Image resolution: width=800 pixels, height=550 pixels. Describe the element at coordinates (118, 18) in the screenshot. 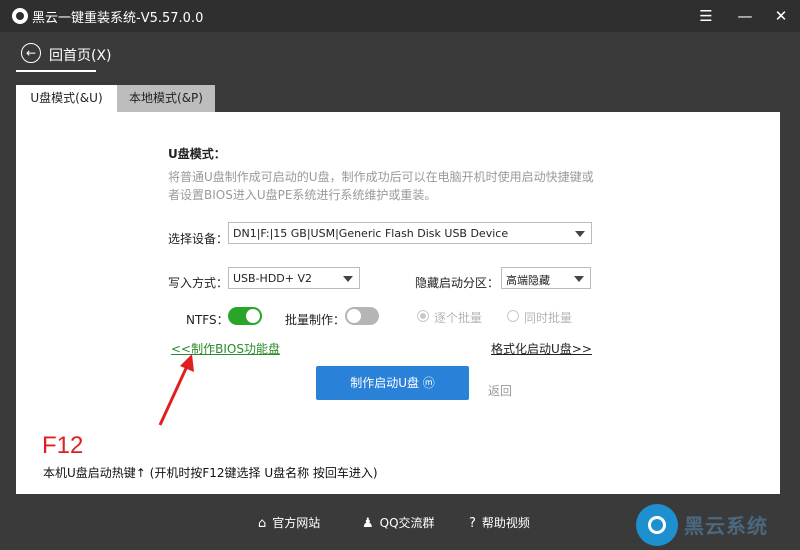

I see `app-title: 黑云一键重装系统-V5.57.0.0` at that location.